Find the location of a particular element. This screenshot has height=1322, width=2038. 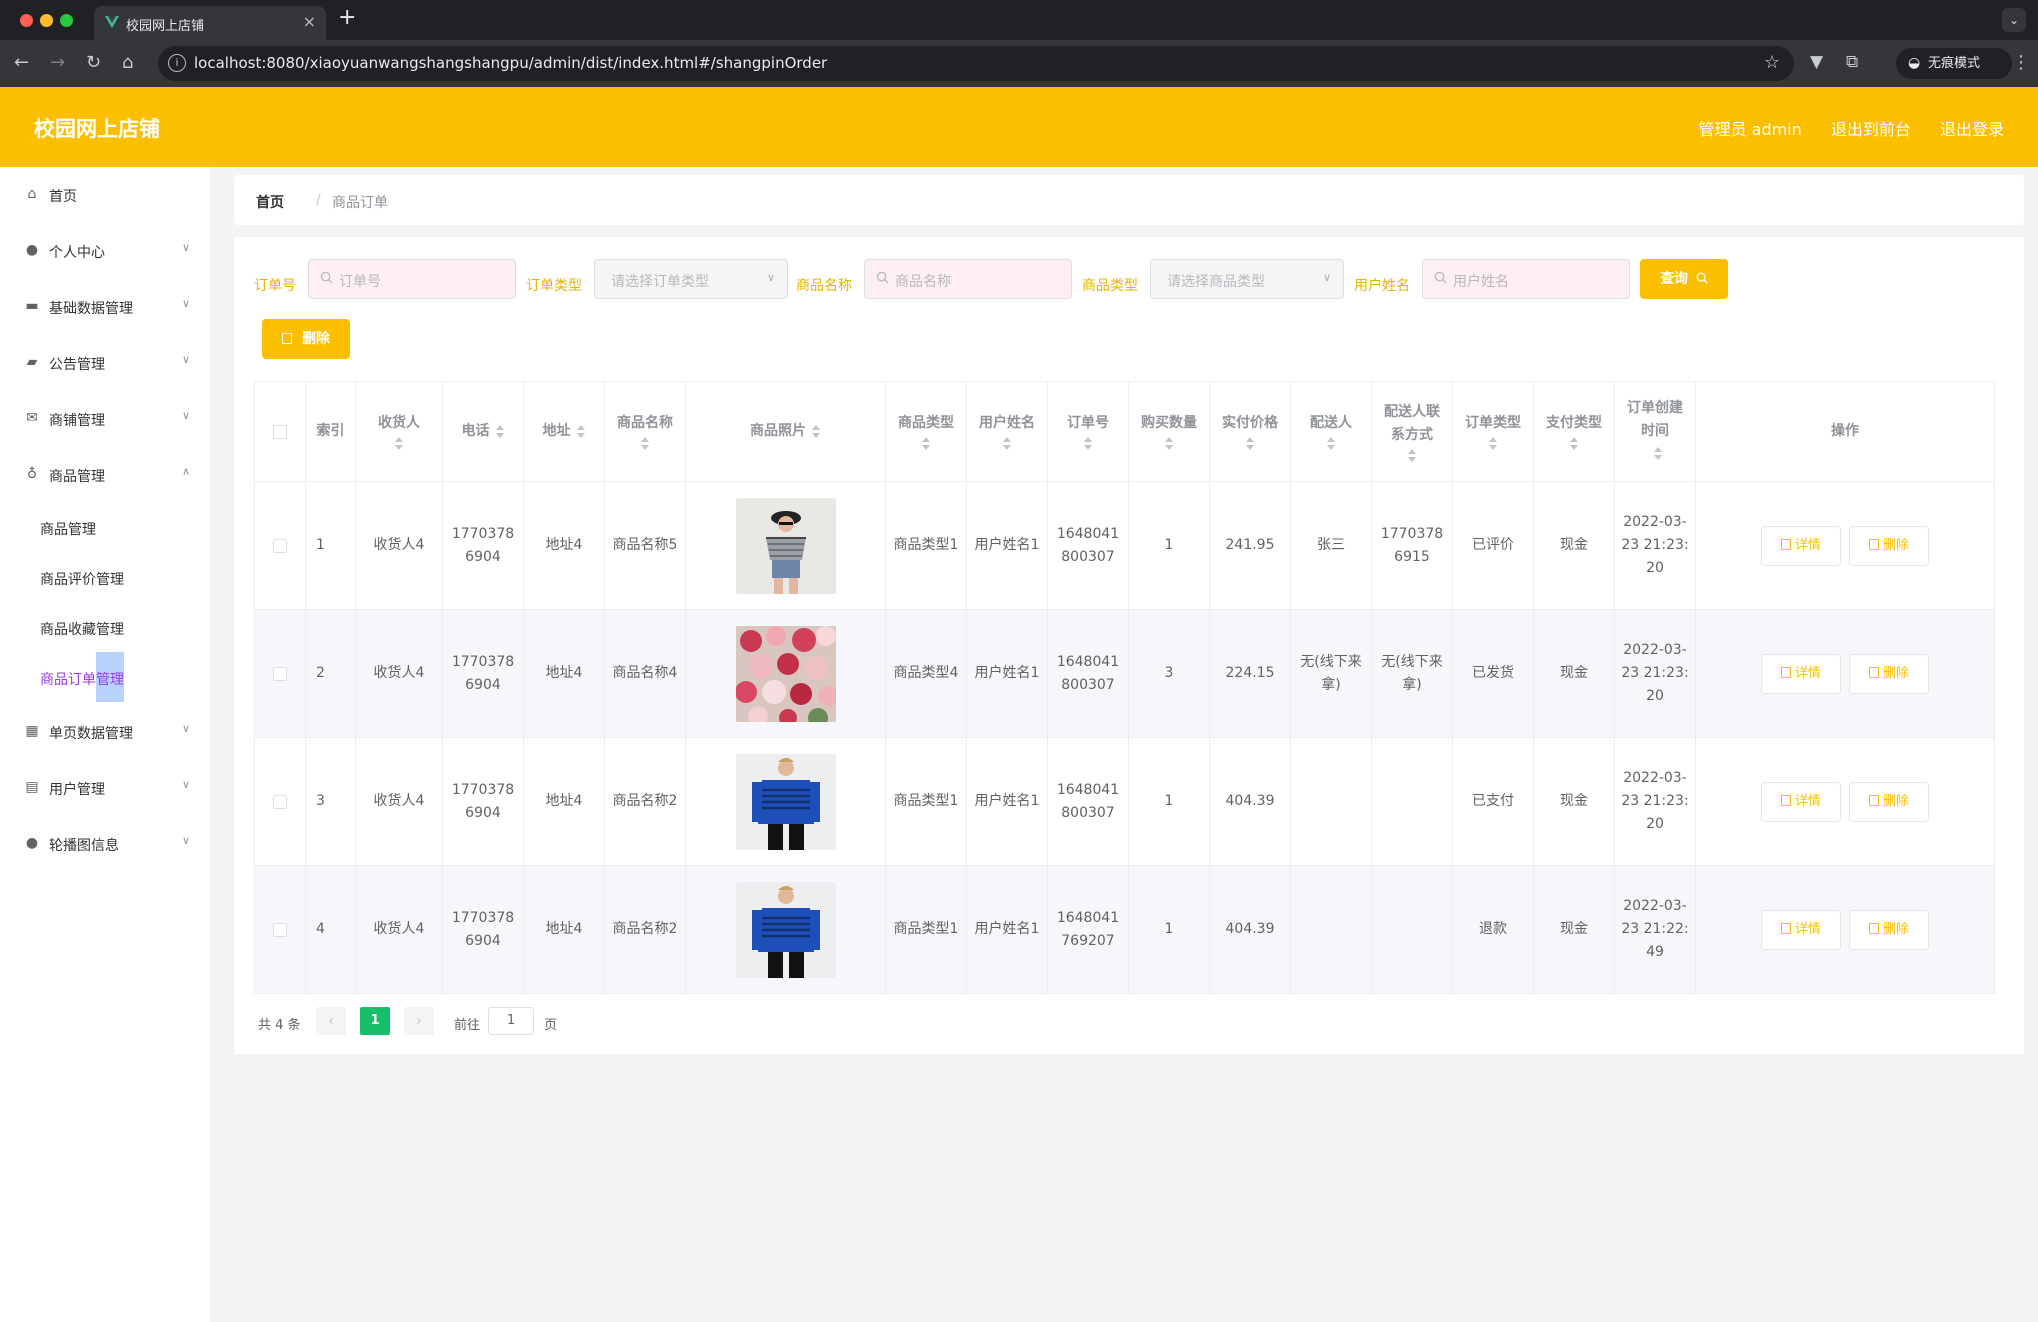

header-courier: 配送人 is located at coordinates (1331, 432).